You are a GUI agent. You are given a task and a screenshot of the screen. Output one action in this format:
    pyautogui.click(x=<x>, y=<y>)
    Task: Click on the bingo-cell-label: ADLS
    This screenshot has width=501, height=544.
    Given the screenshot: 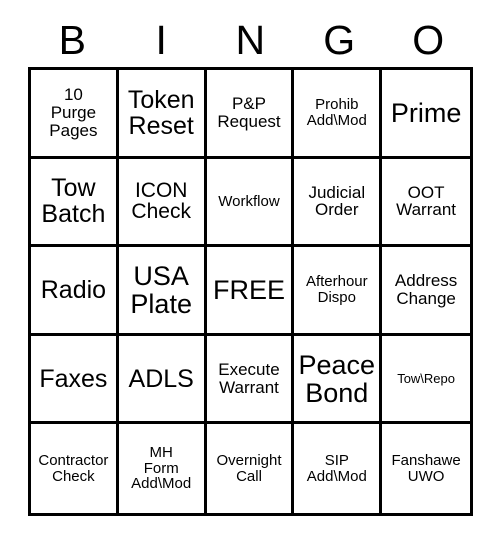 What is the action you would take?
    pyautogui.click(x=161, y=378)
    